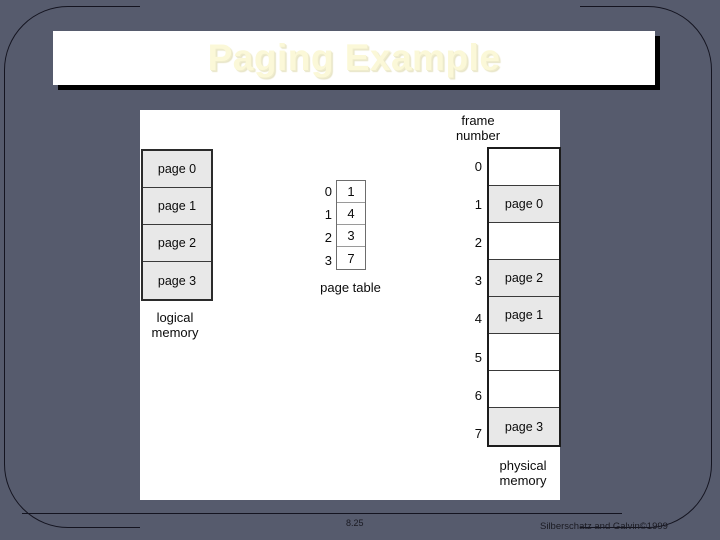 This screenshot has width=720, height=540. I want to click on physical-memory-caption-line2: memory, so click(523, 480).